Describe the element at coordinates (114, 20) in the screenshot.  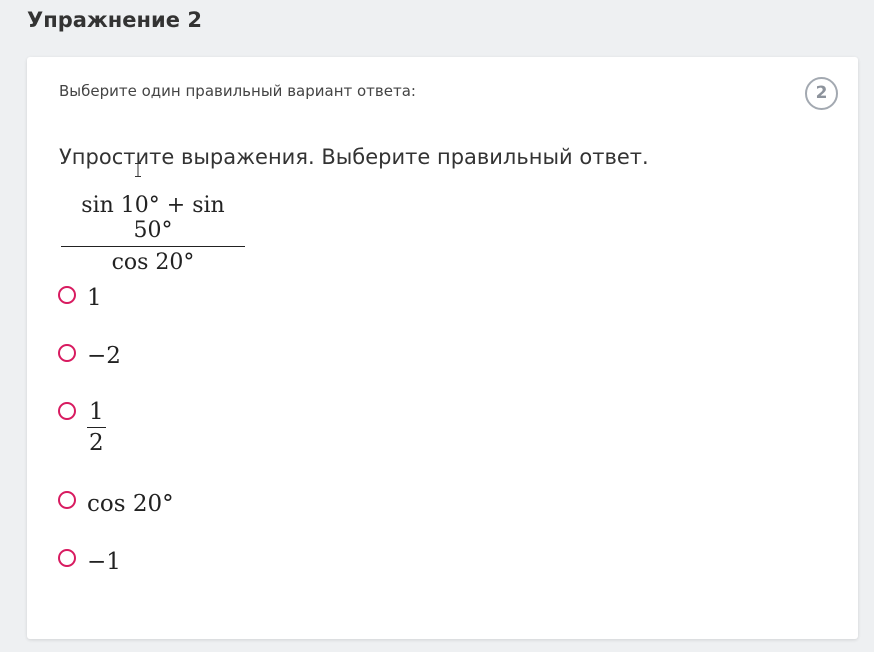
I see `page-title: Упражнение 2` at that location.